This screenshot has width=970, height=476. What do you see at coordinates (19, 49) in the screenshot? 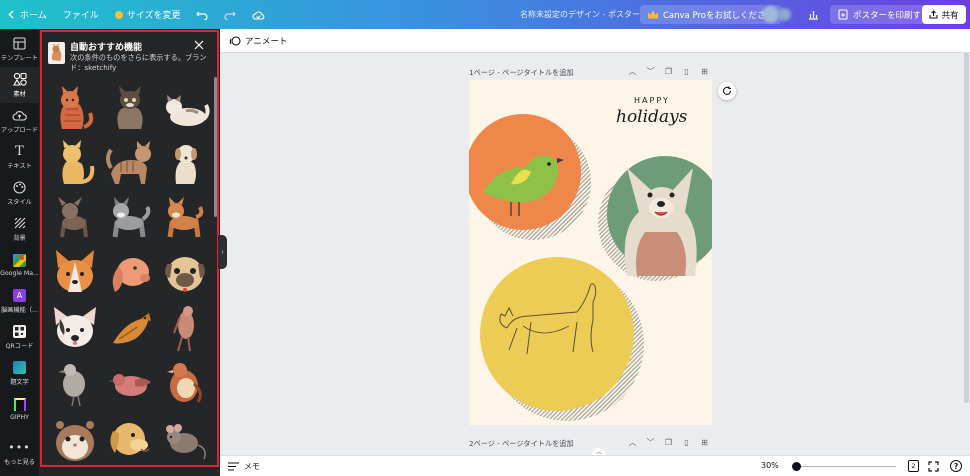
I see `rail-item-template: テンプレート` at bounding box center [19, 49].